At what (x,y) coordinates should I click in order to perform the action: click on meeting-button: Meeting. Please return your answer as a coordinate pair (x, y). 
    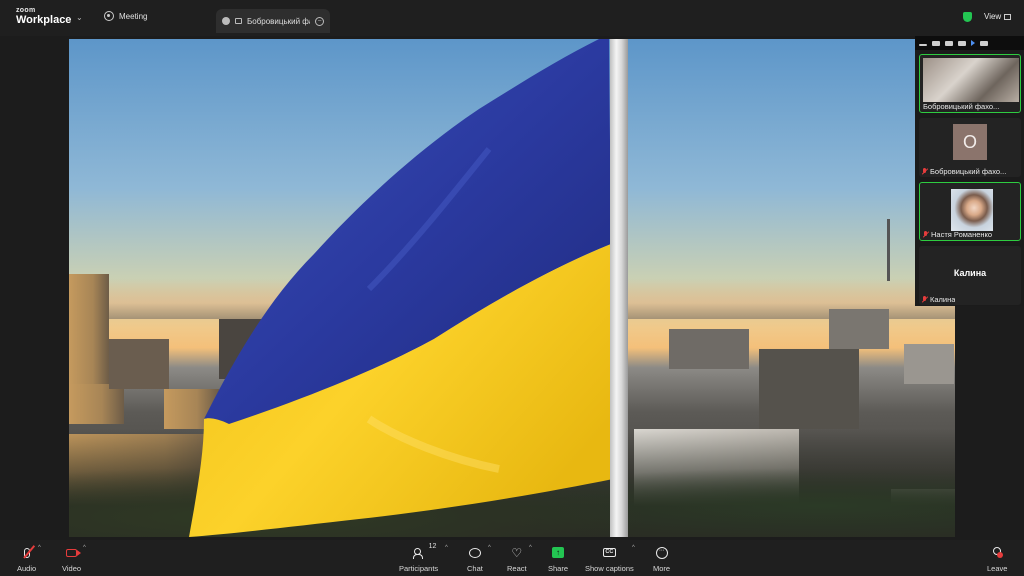
    Looking at the image, I should click on (125, 16).